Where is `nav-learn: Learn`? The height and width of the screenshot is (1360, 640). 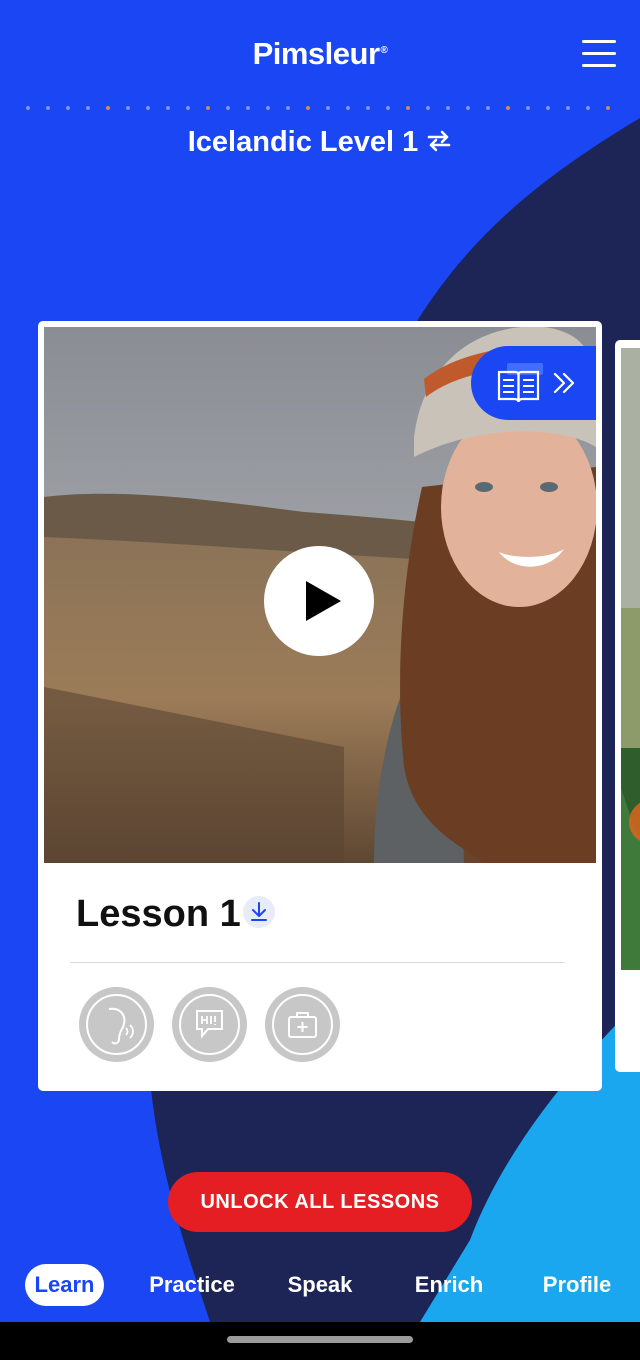
nav-learn: Learn is located at coordinates (64, 1285).